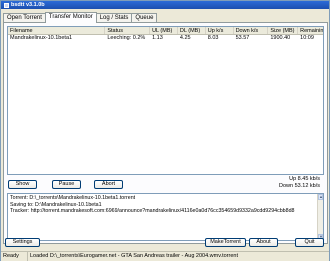 This screenshot has height=261, width=330. What do you see at coordinates (22, 242) in the screenshot?
I see `settings-button: Settings` at bounding box center [22, 242].